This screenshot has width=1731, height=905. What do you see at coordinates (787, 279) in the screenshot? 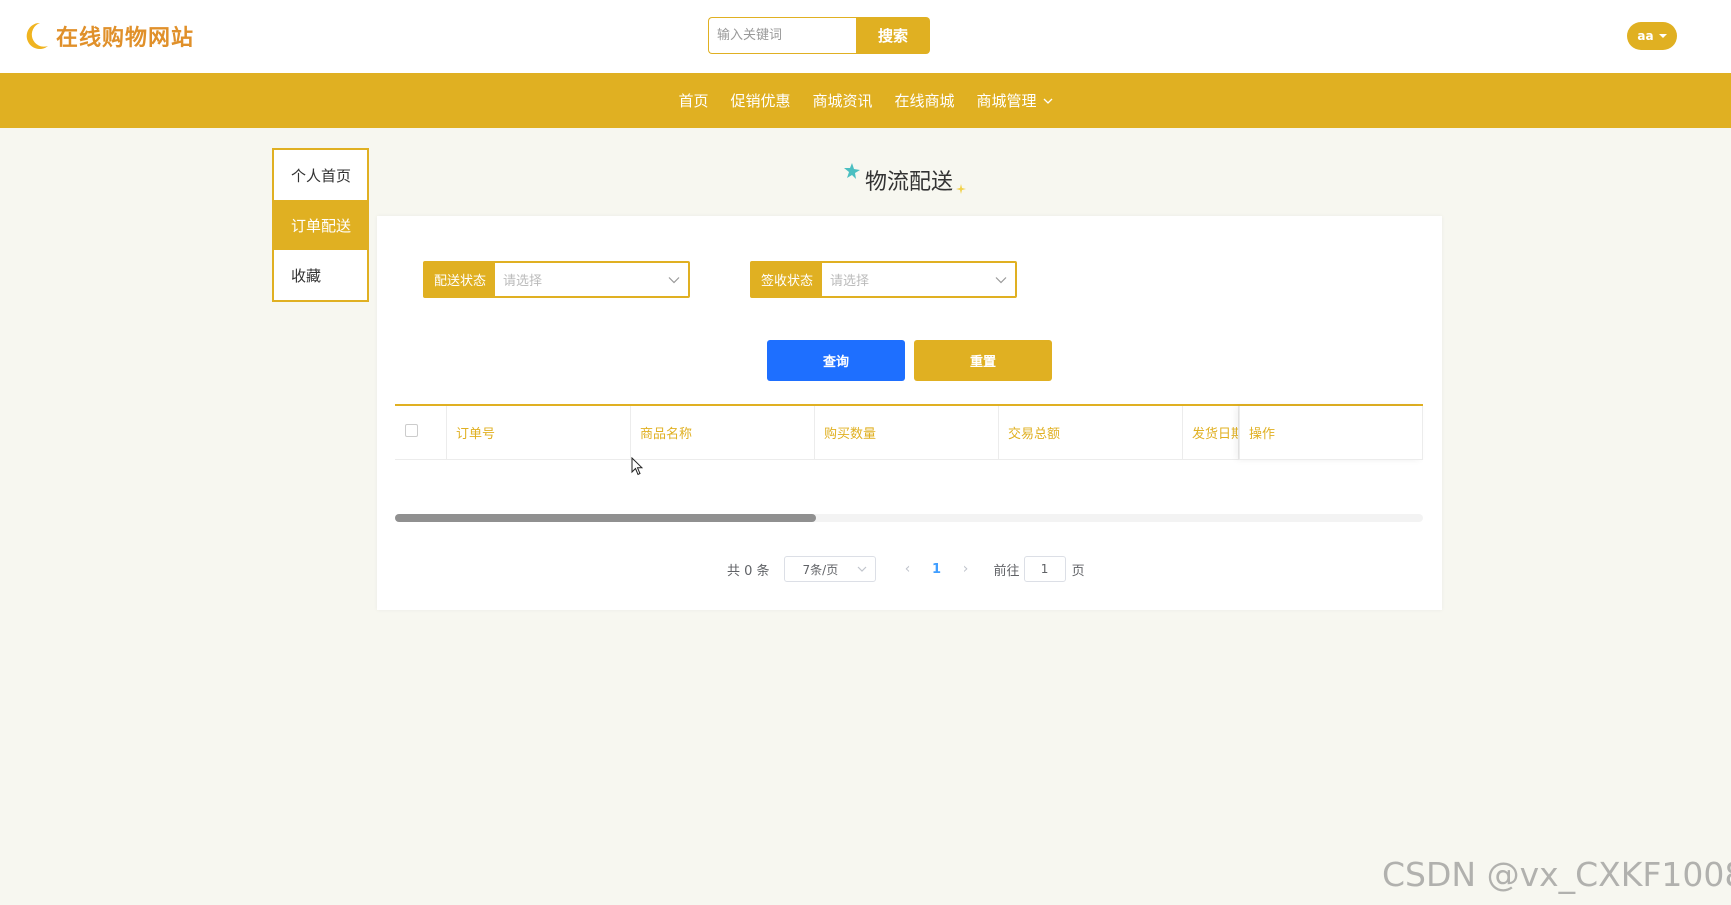
I see `receipt-status-label: 签收状态` at bounding box center [787, 279].